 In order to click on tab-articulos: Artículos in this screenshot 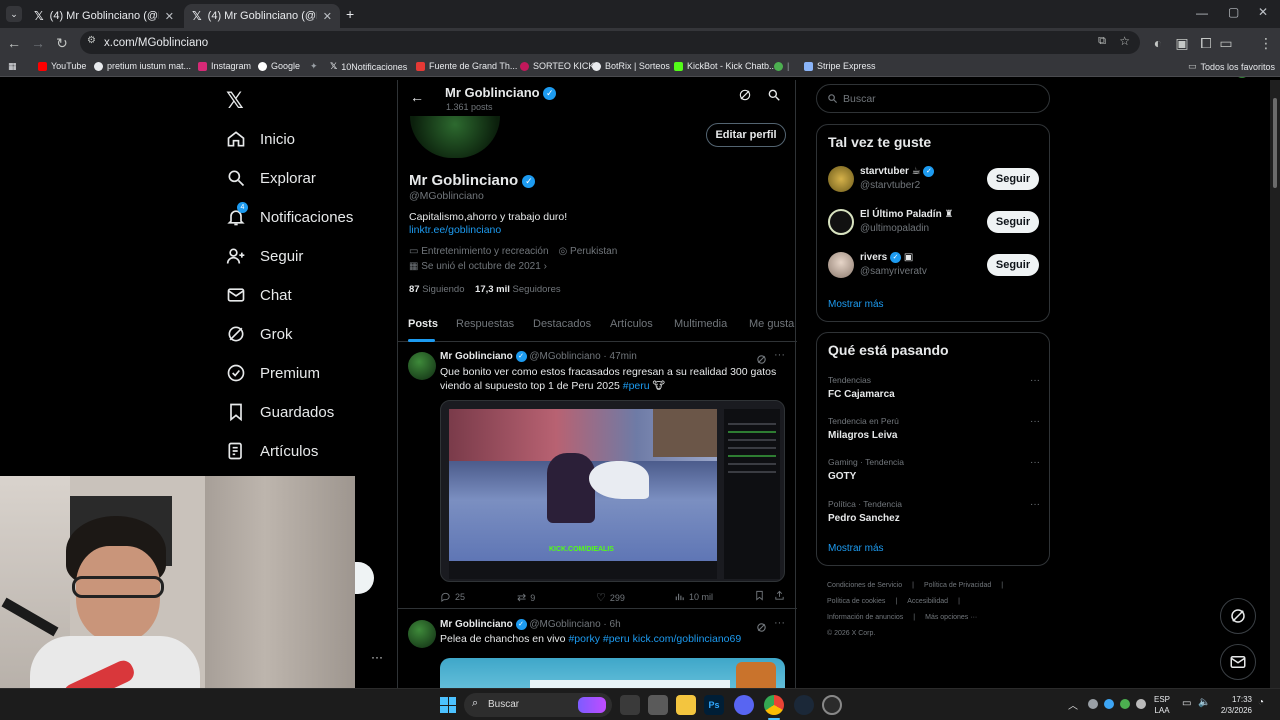, I will do `click(631, 324)`.